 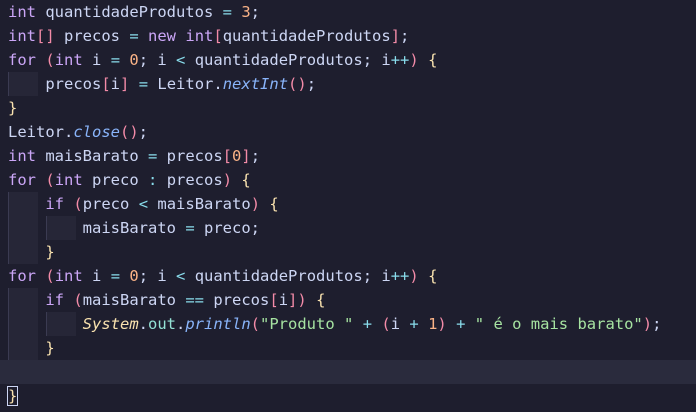 What do you see at coordinates (166, 300) in the screenshot?
I see `code-text: if (maisBarato == precos[i]) {` at bounding box center [166, 300].